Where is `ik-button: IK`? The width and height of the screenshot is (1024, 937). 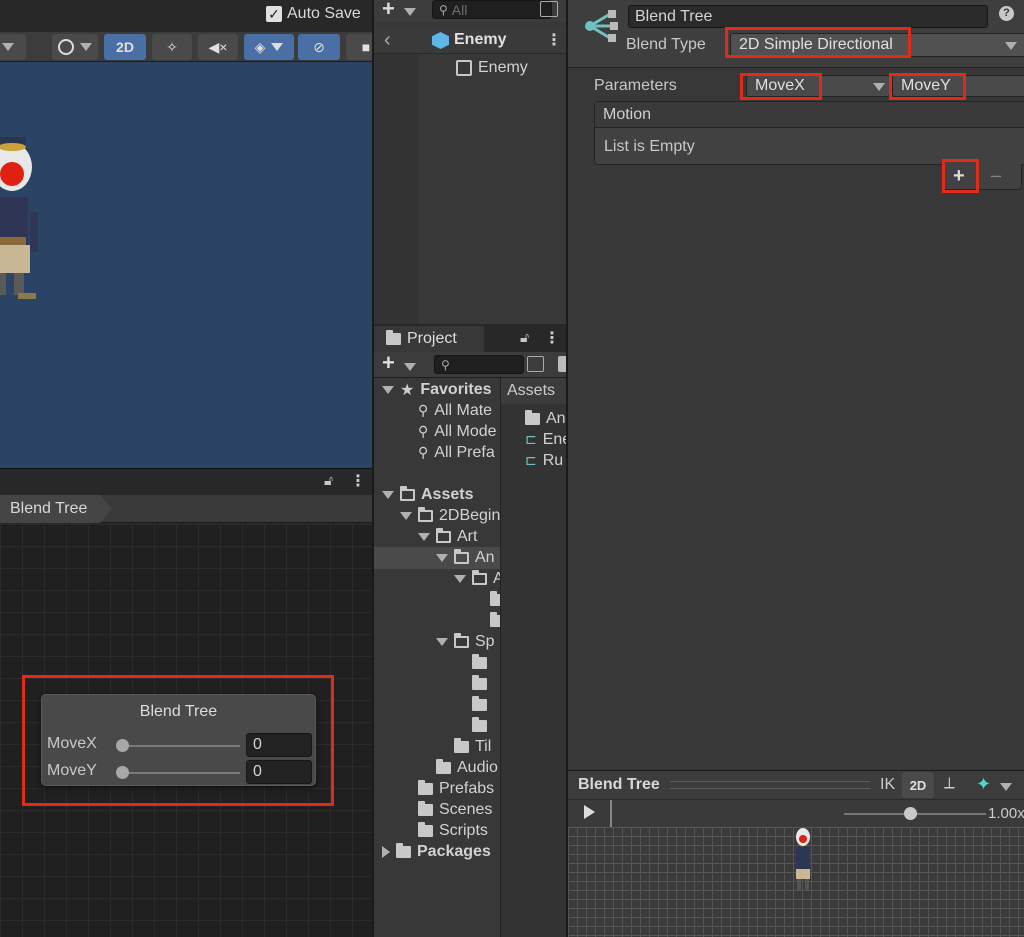 ik-button: IK is located at coordinates (887, 785).